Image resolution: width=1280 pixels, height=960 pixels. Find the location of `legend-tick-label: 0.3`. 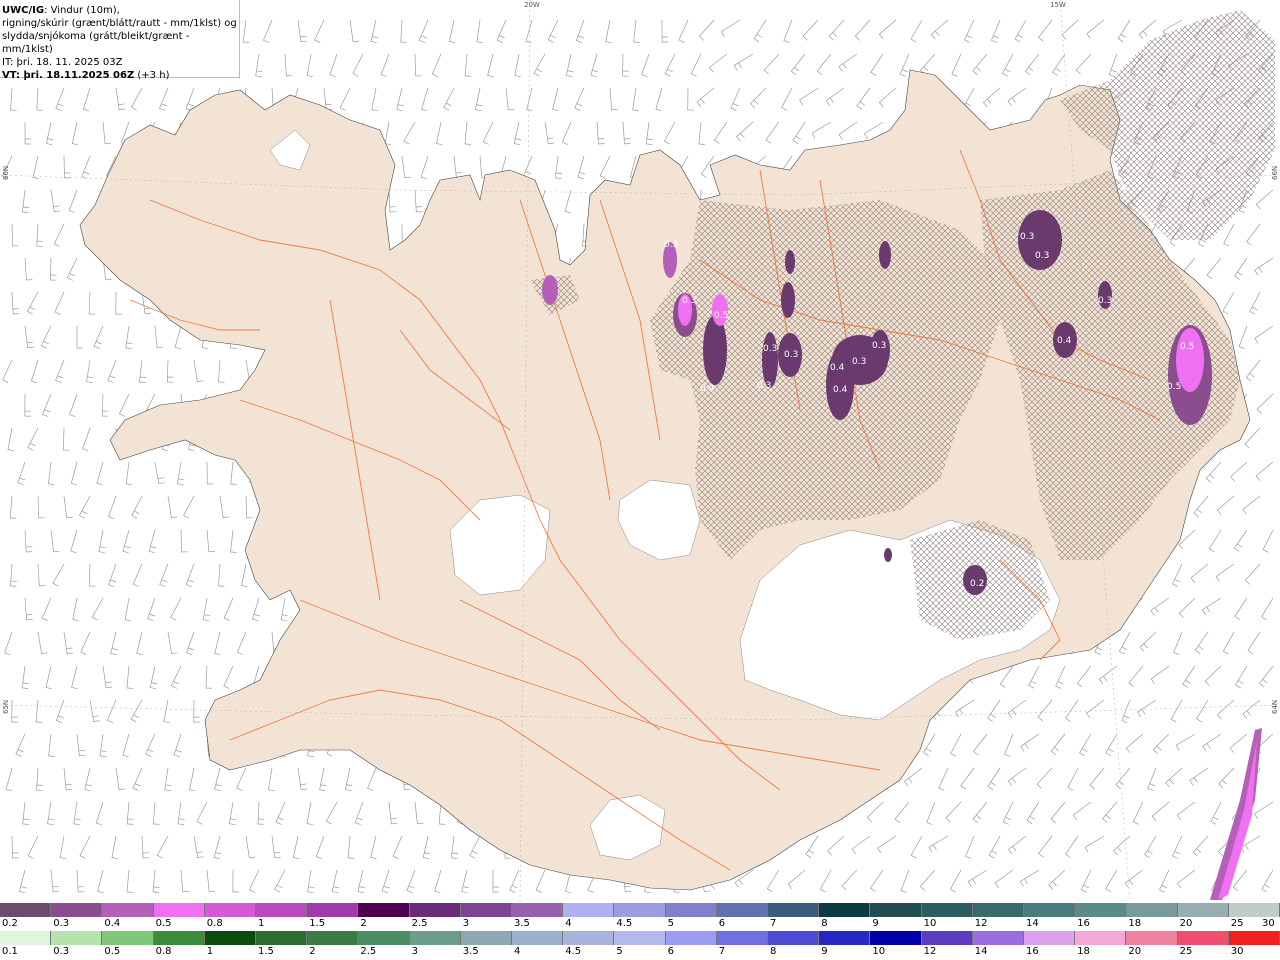

legend-tick-label: 0.3 is located at coordinates (61, 923).